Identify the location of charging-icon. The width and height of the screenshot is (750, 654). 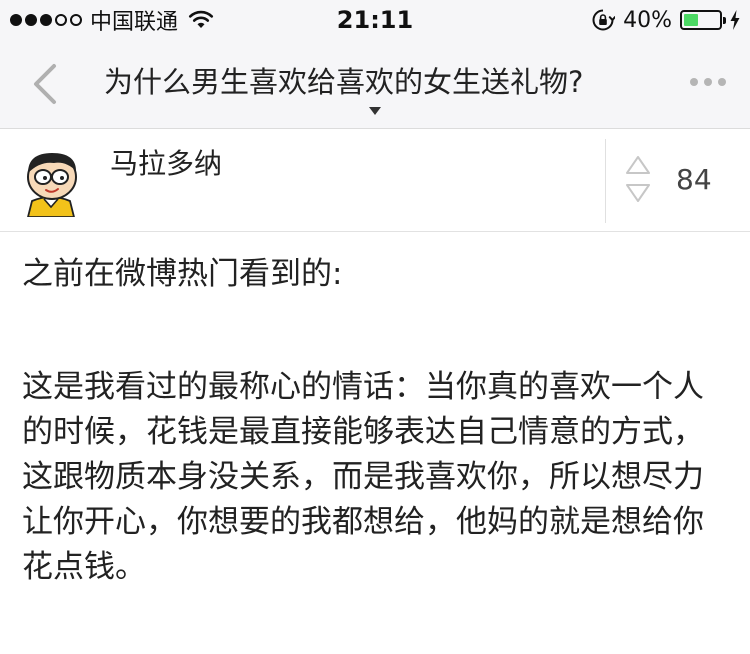
(735, 20).